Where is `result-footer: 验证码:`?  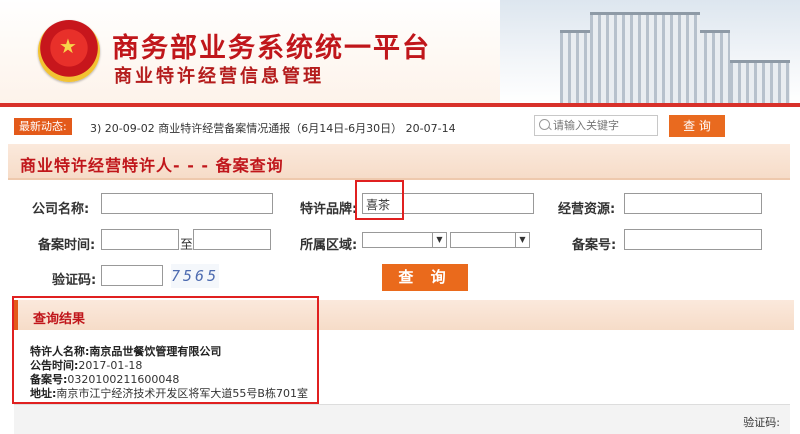 result-footer: 验证码: is located at coordinates (402, 419).